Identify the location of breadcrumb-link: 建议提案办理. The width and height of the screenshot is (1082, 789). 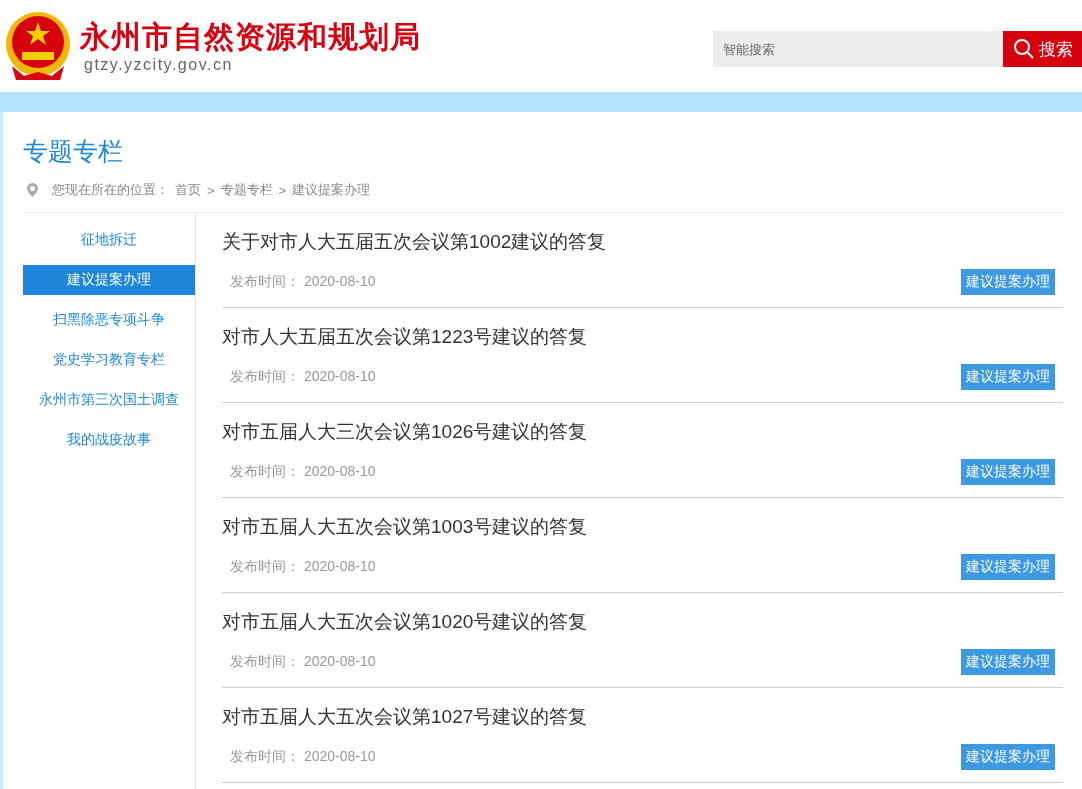
(331, 190).